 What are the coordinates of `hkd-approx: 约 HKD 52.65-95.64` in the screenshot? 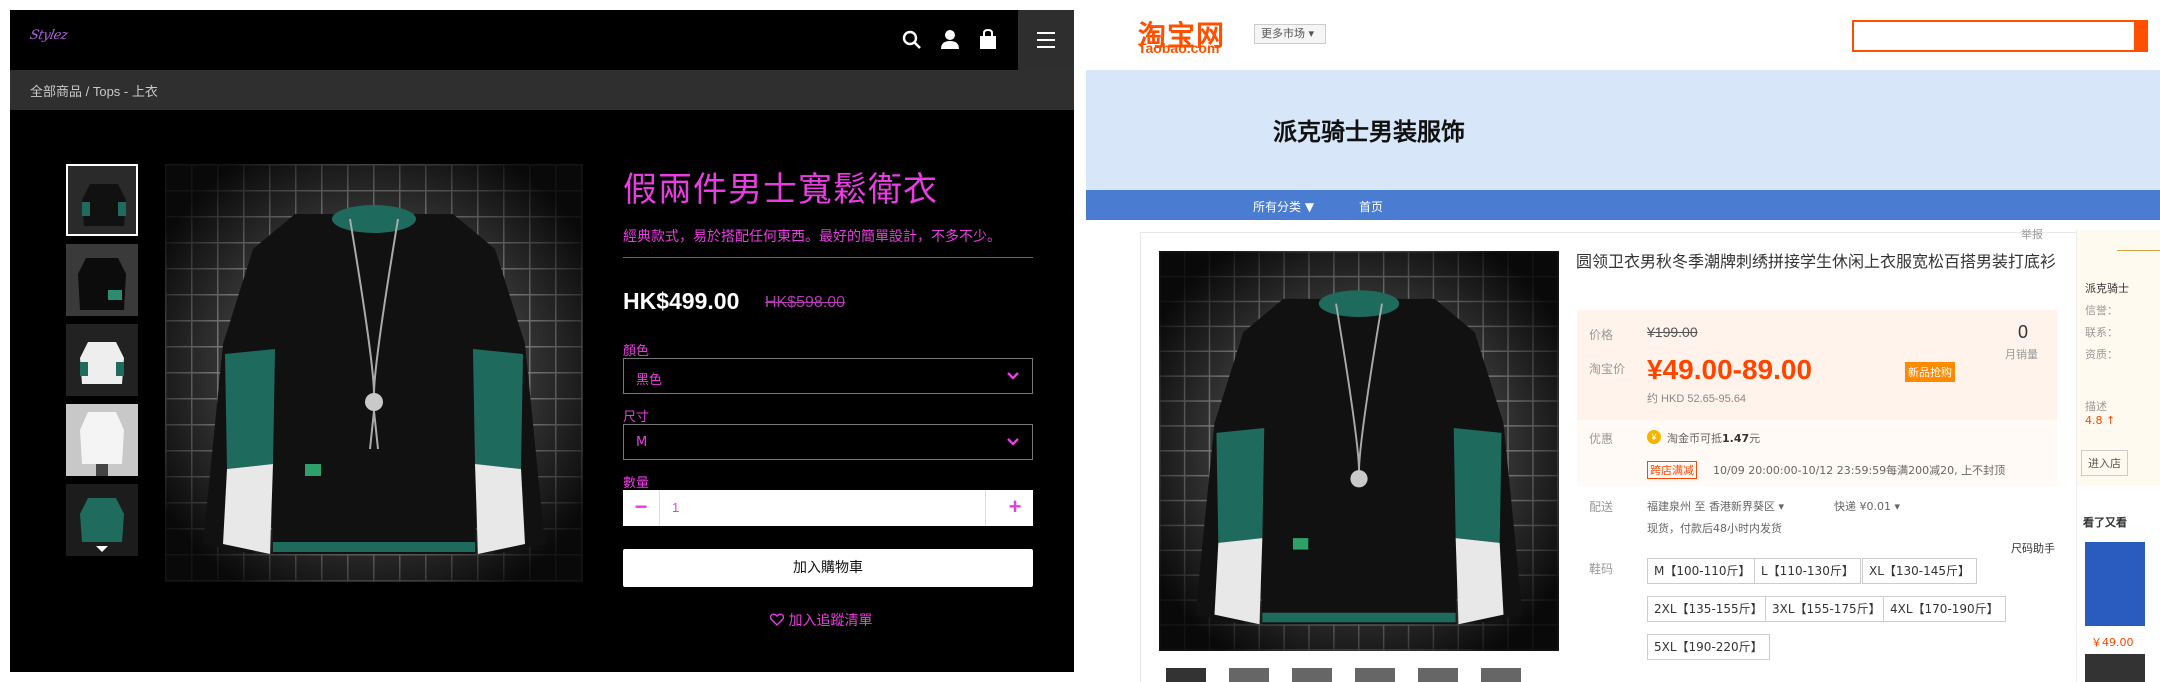 It's located at (1697, 399).